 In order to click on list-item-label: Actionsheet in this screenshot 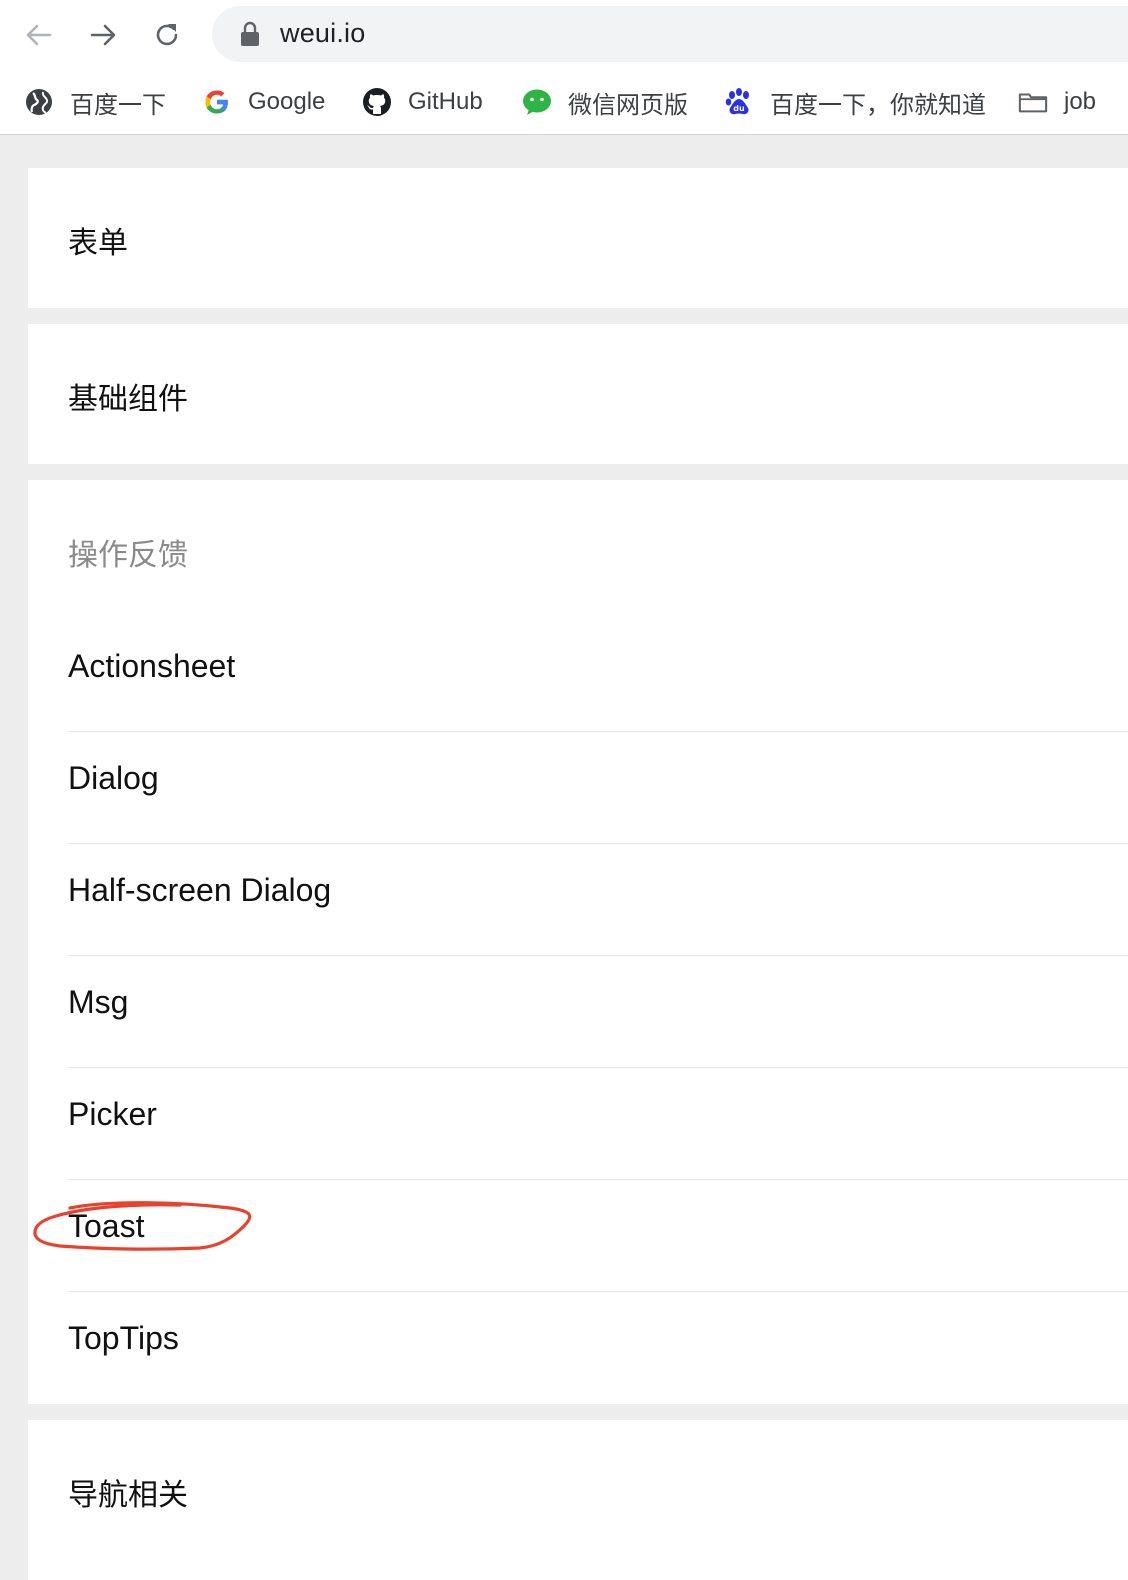, I will do `click(152, 666)`.